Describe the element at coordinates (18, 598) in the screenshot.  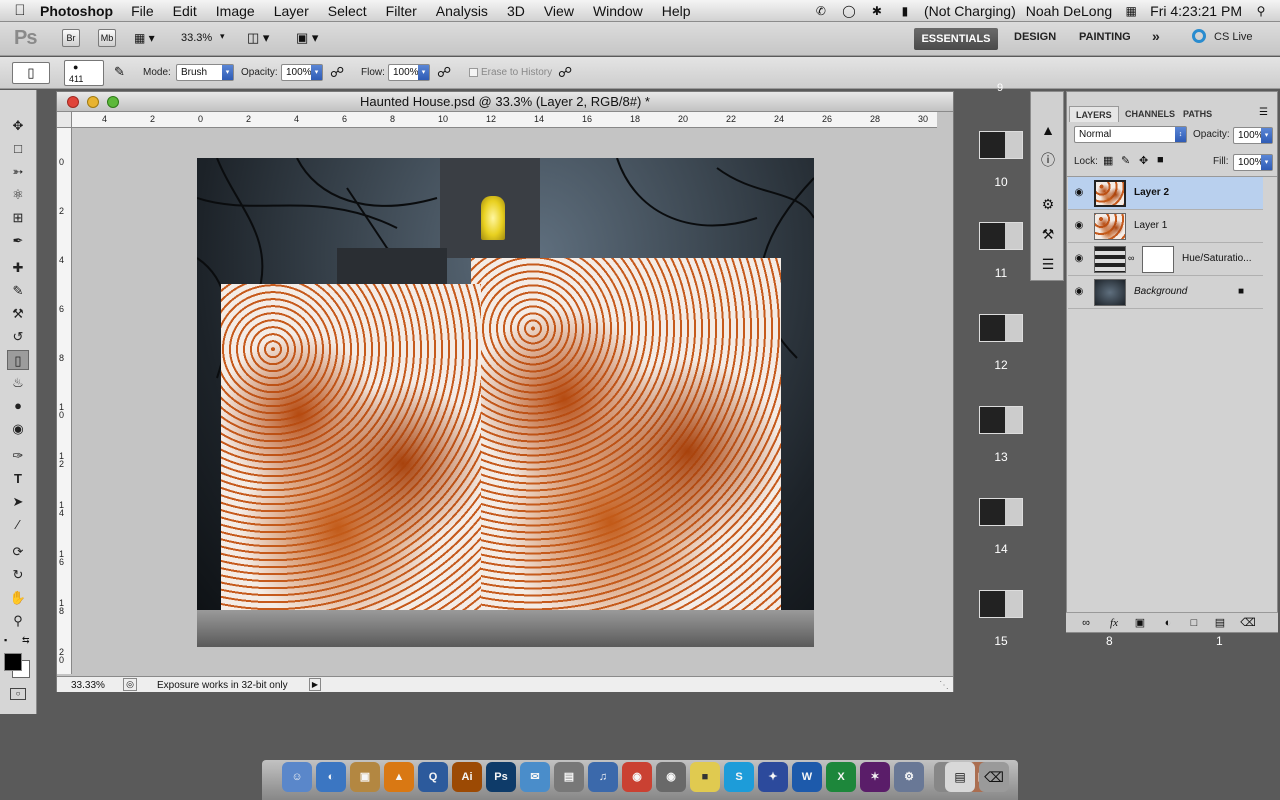
I see `hand-tool-icon: ✋` at that location.